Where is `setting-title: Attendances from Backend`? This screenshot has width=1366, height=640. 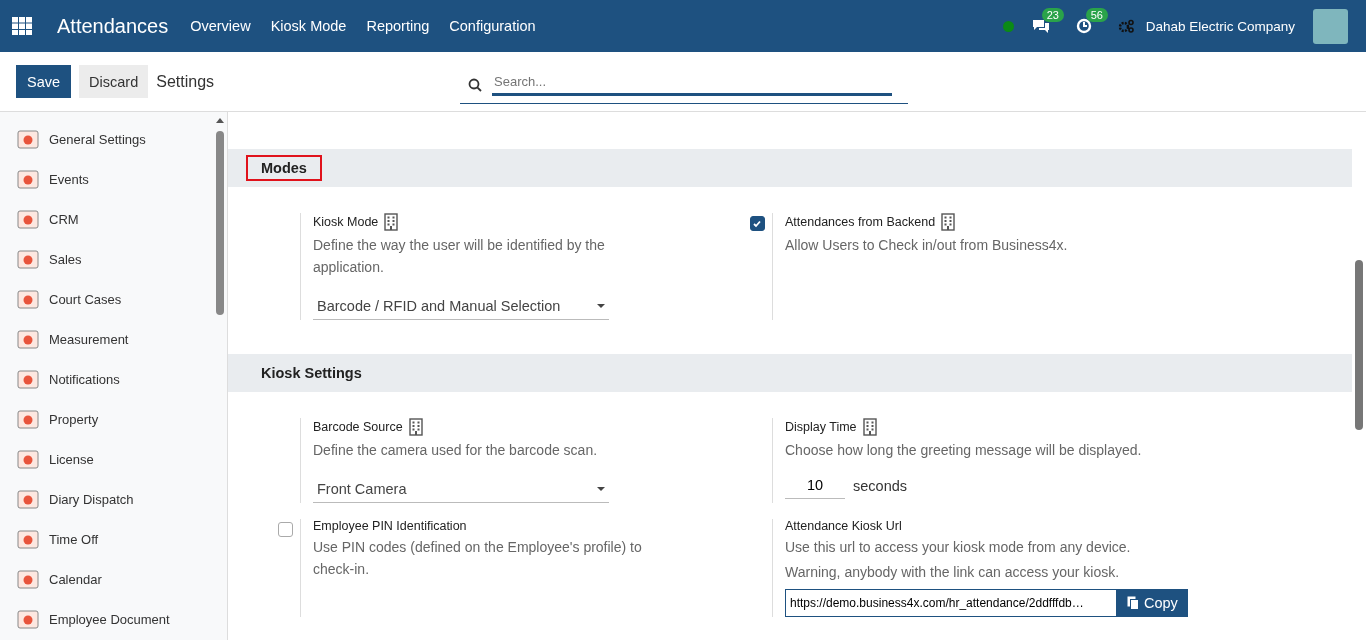
setting-title: Attendances from Backend is located at coordinates (860, 222).